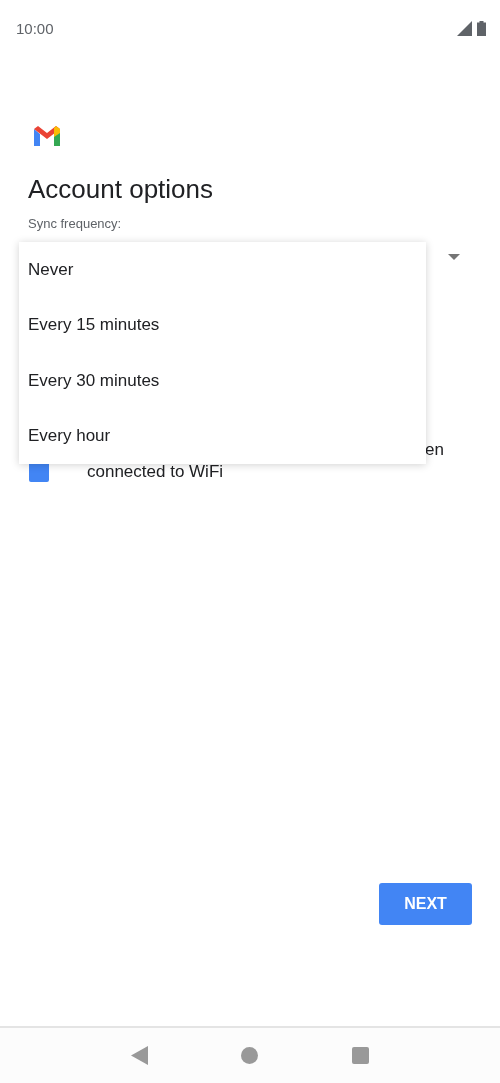 The width and height of the screenshot is (500, 1083). Describe the element at coordinates (464, 28) in the screenshot. I see `signal-icon` at that location.